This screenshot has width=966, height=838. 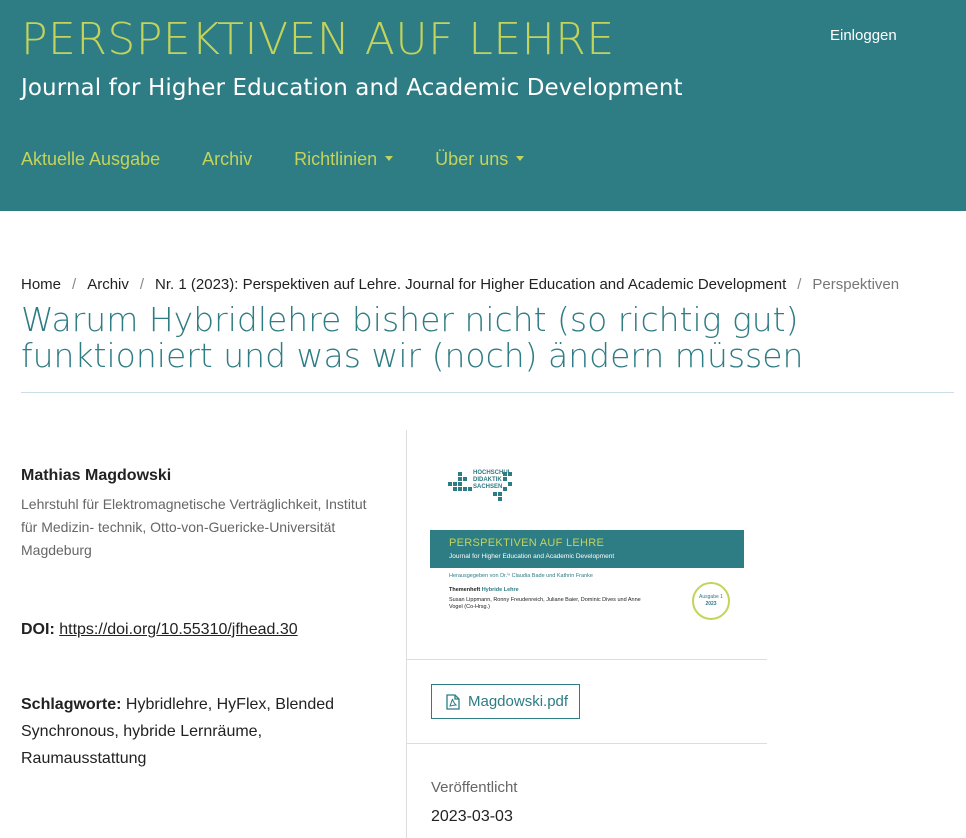 What do you see at coordinates (856, 284) in the screenshot?
I see `breadcrumb-current: Perspektiven` at bounding box center [856, 284].